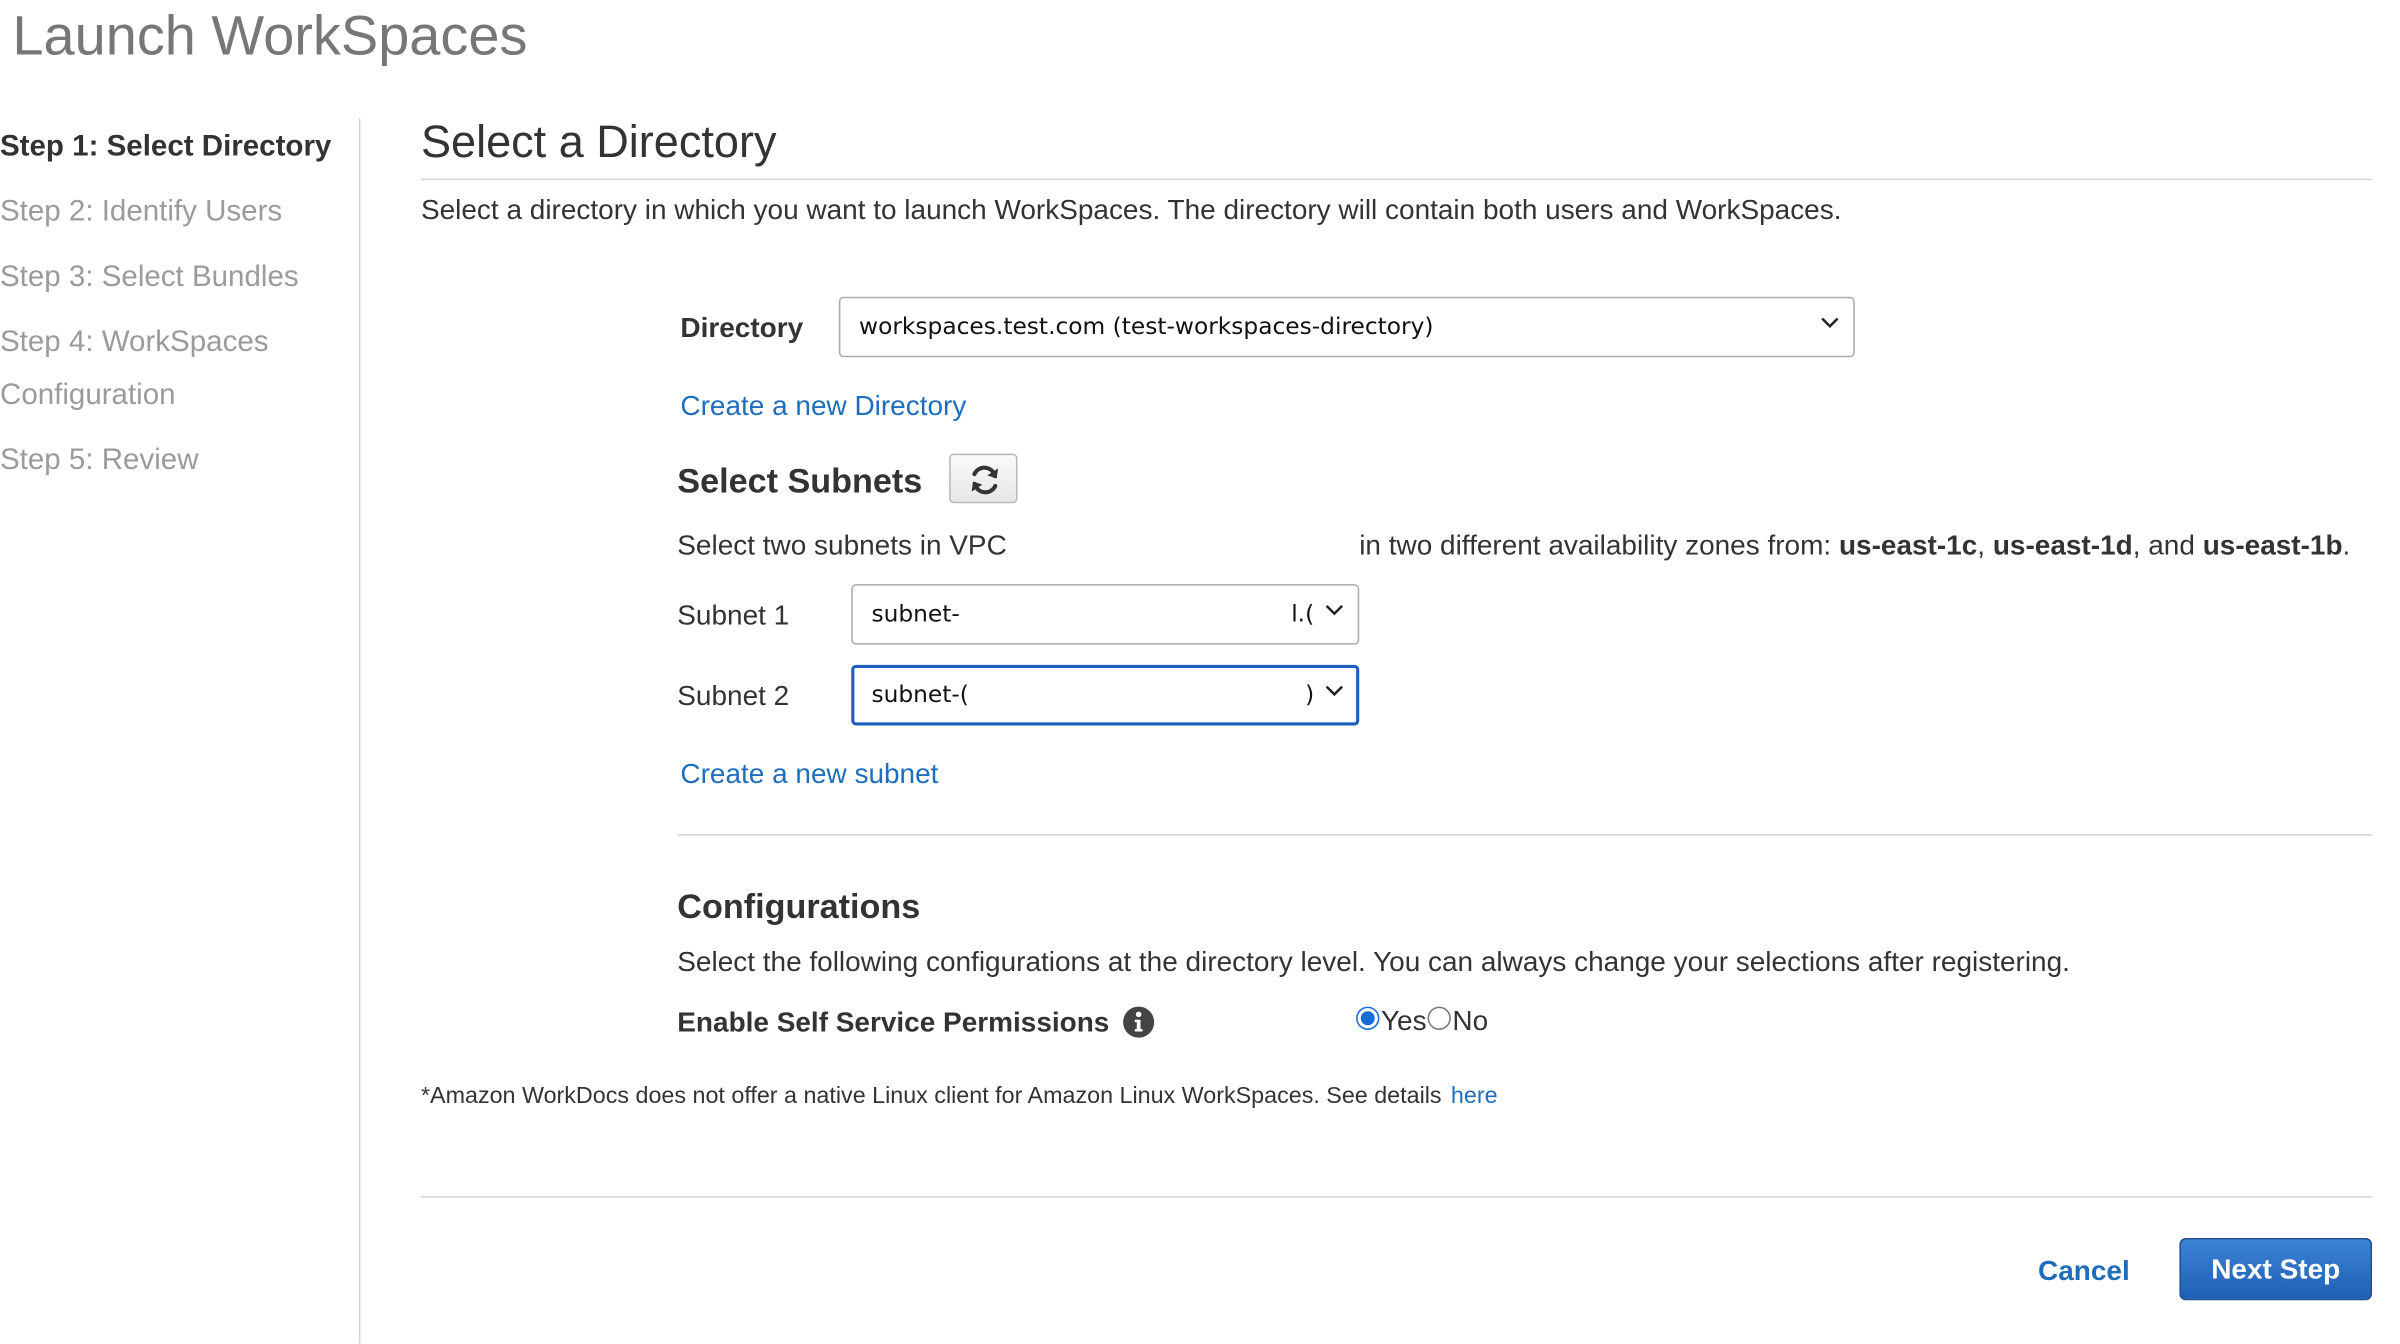 The height and width of the screenshot is (1344, 2400). I want to click on refresh-subnets-button, so click(983, 478).